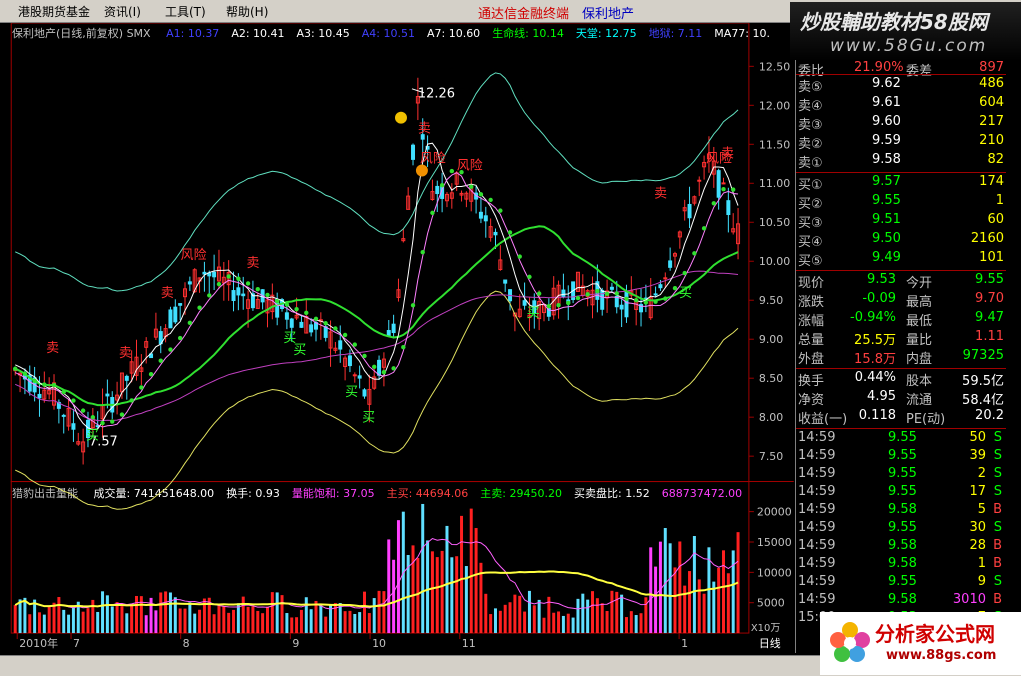  What do you see at coordinates (901, 319) in the screenshot?
I see `stat-row: 涨幅 -0.94% 最低 9.47` at bounding box center [901, 319].